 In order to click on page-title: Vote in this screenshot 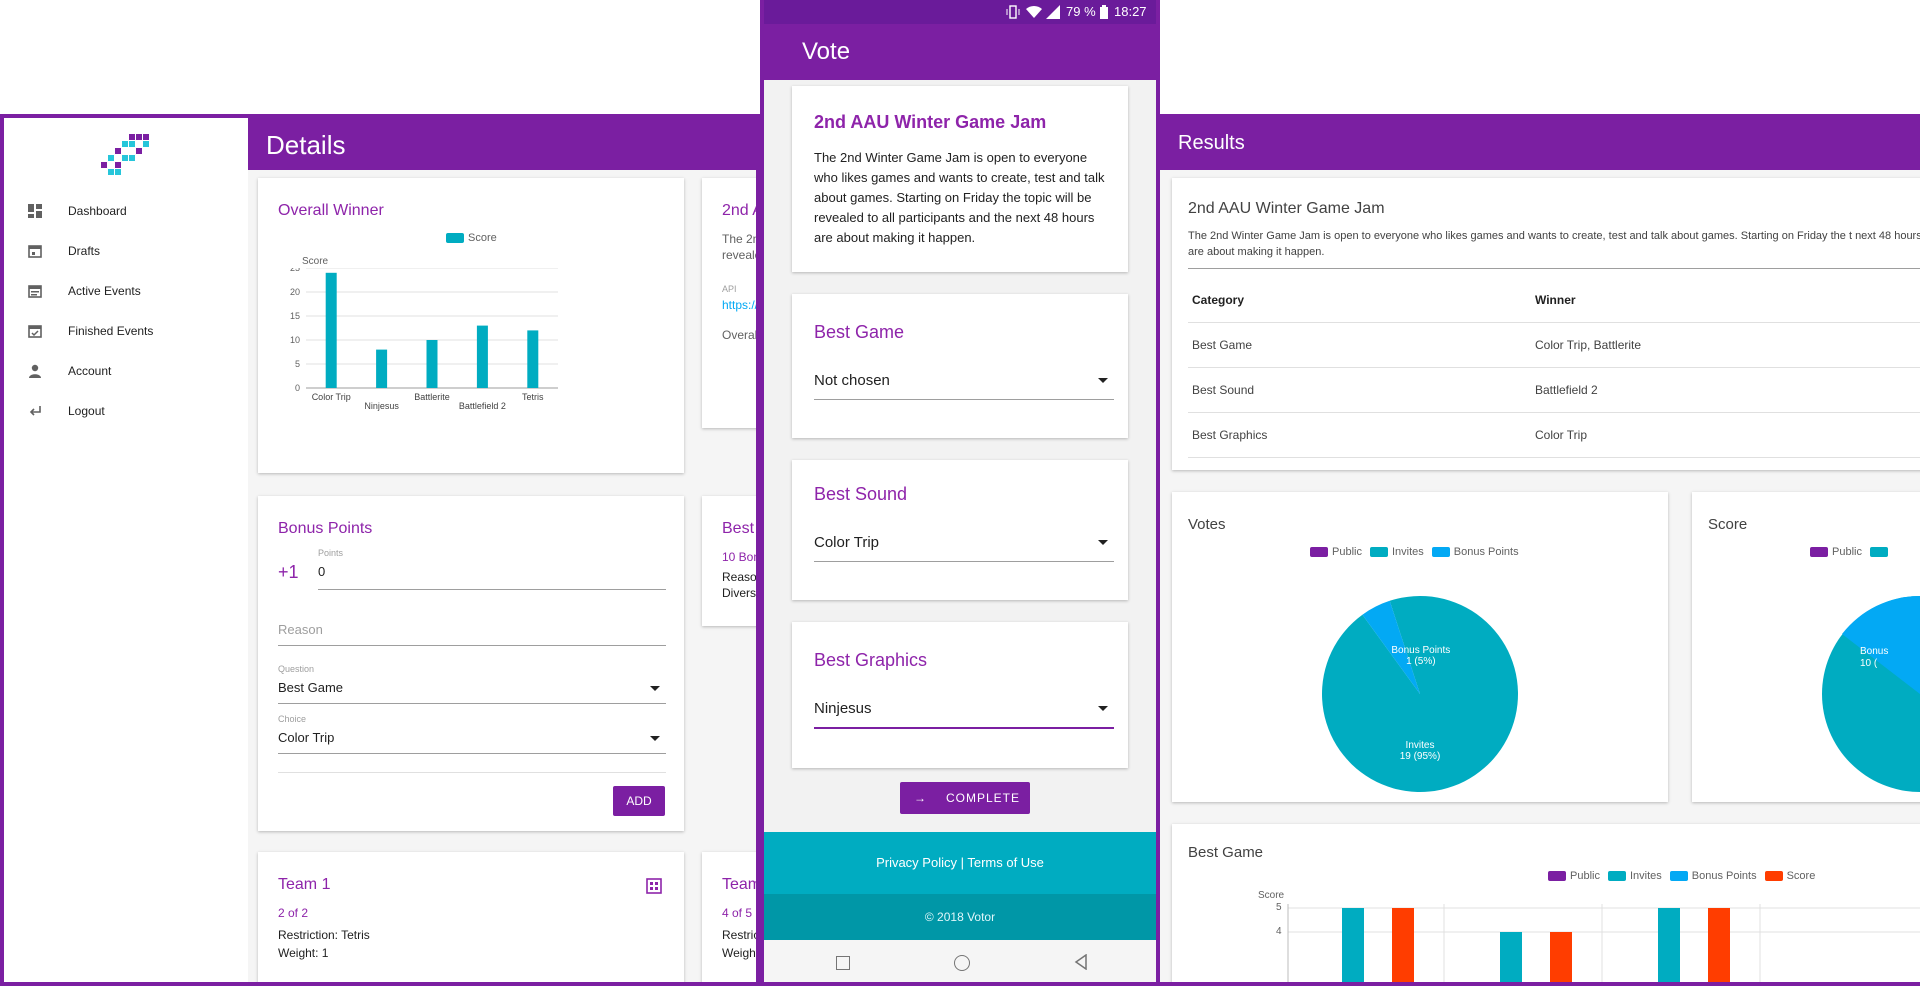, I will do `click(826, 51)`.